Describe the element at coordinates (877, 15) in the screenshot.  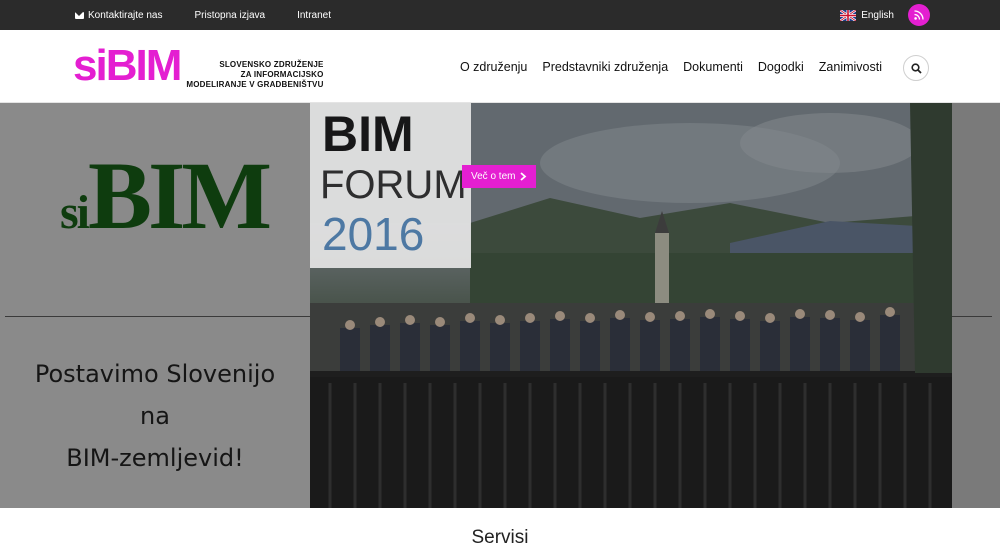
I see `language-link: English` at that location.